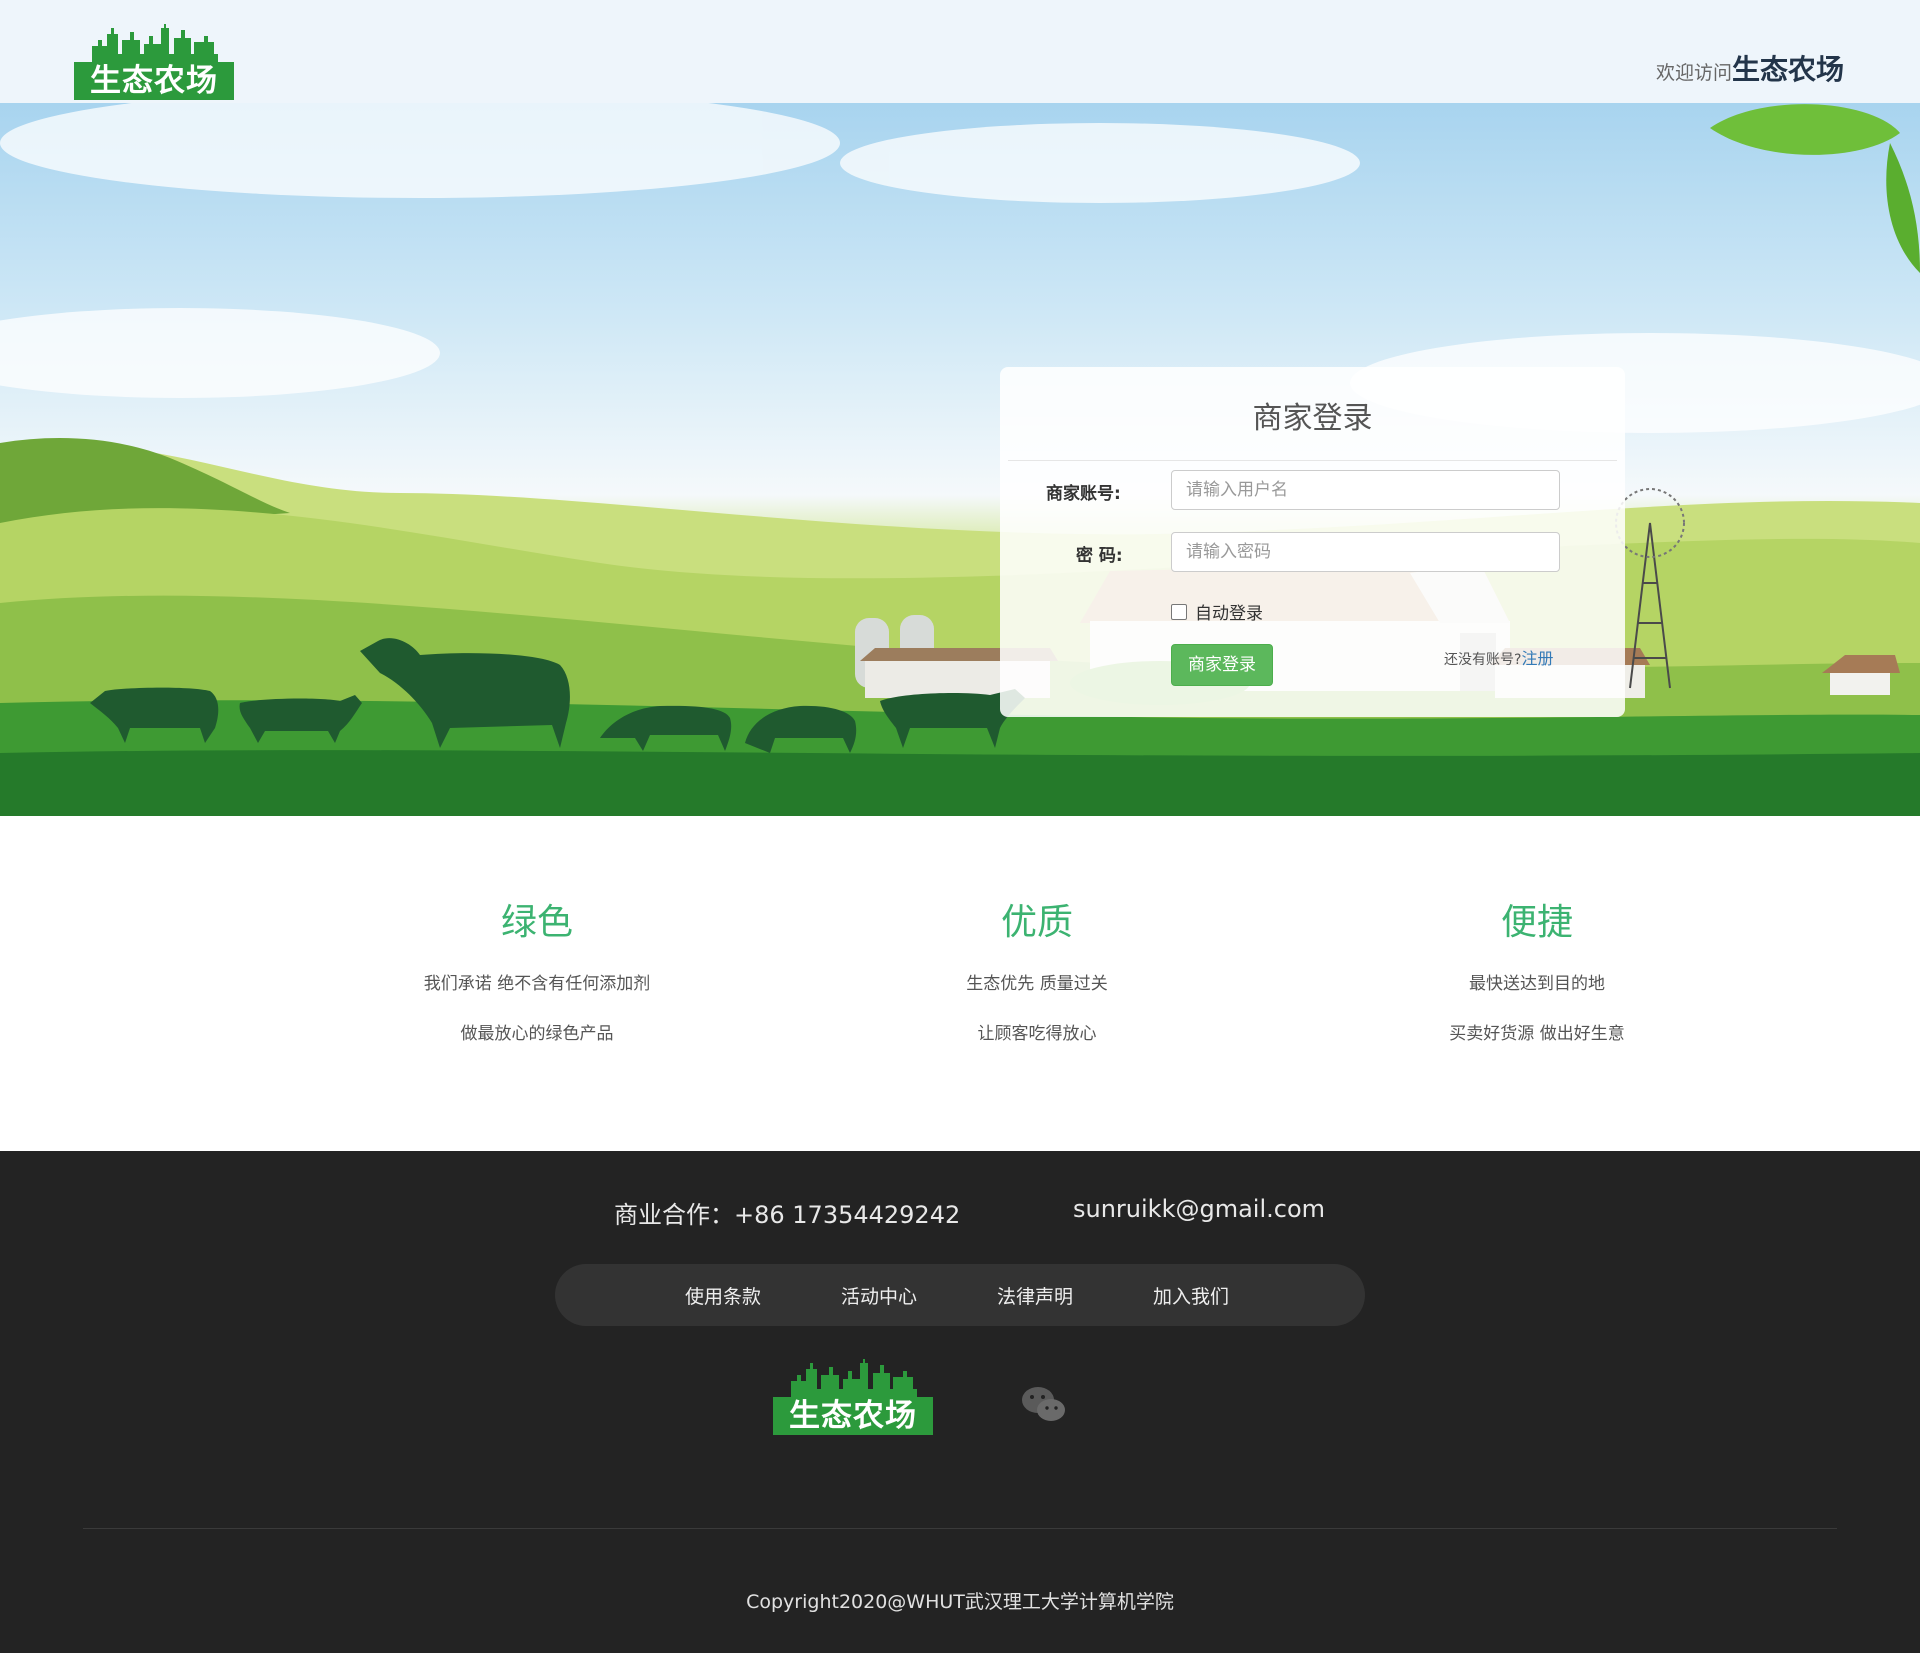 The width and height of the screenshot is (1920, 1653). What do you see at coordinates (1537, 658) in the screenshot?
I see `register-link: 注册` at bounding box center [1537, 658].